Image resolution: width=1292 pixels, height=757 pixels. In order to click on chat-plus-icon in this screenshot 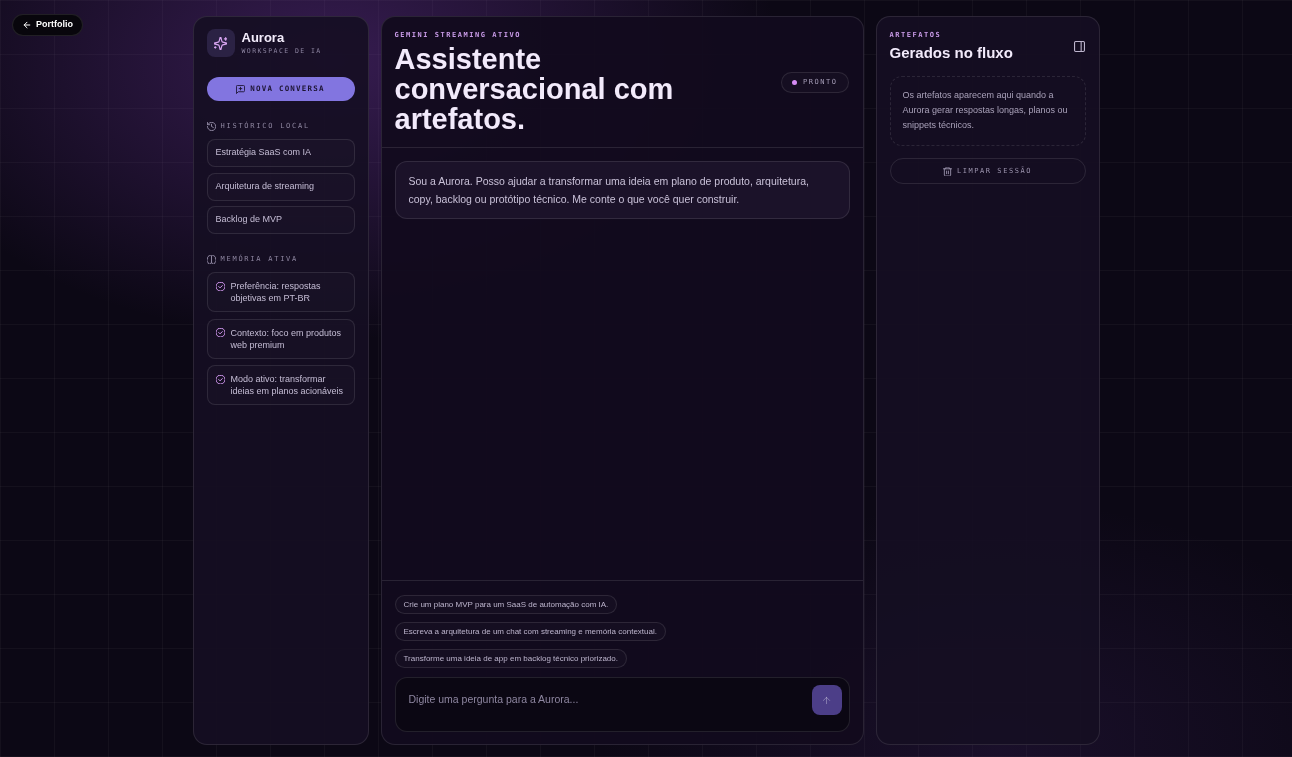, I will do `click(241, 89)`.